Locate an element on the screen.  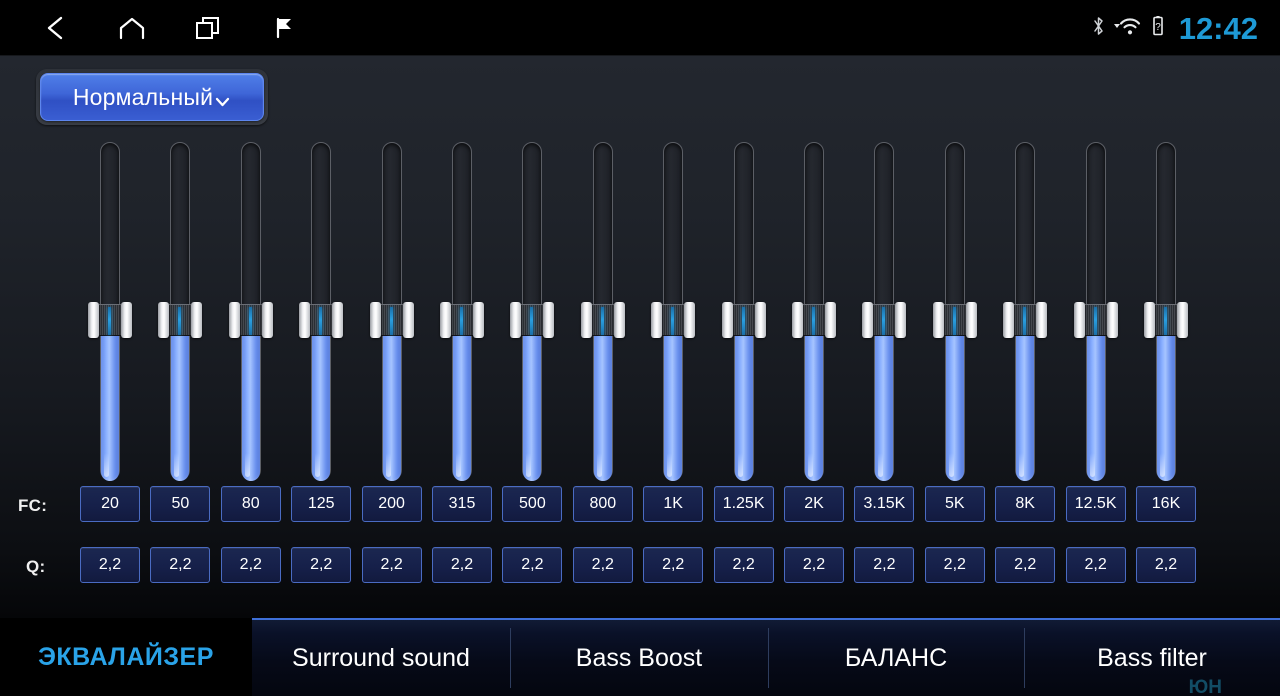
home-icon is located at coordinates (132, 28).